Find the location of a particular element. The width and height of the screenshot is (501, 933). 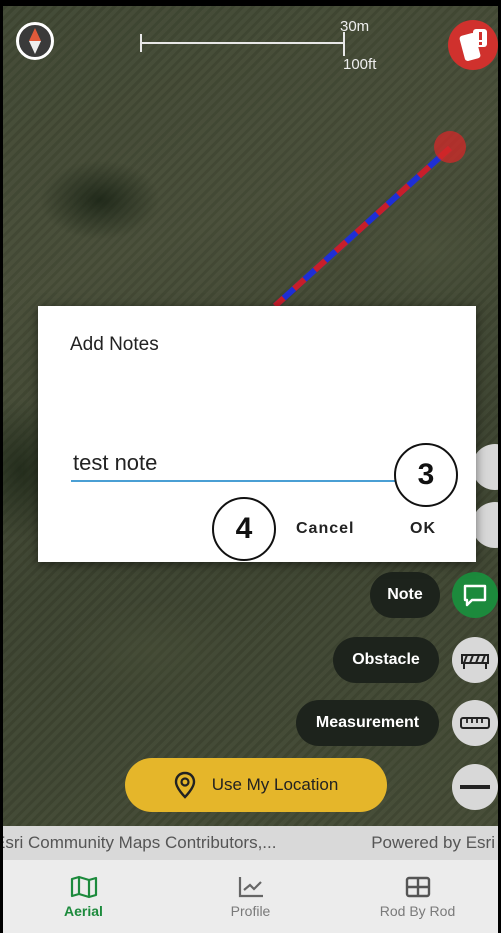

nav-tab-aerial: Aerial is located at coordinates (84, 897).